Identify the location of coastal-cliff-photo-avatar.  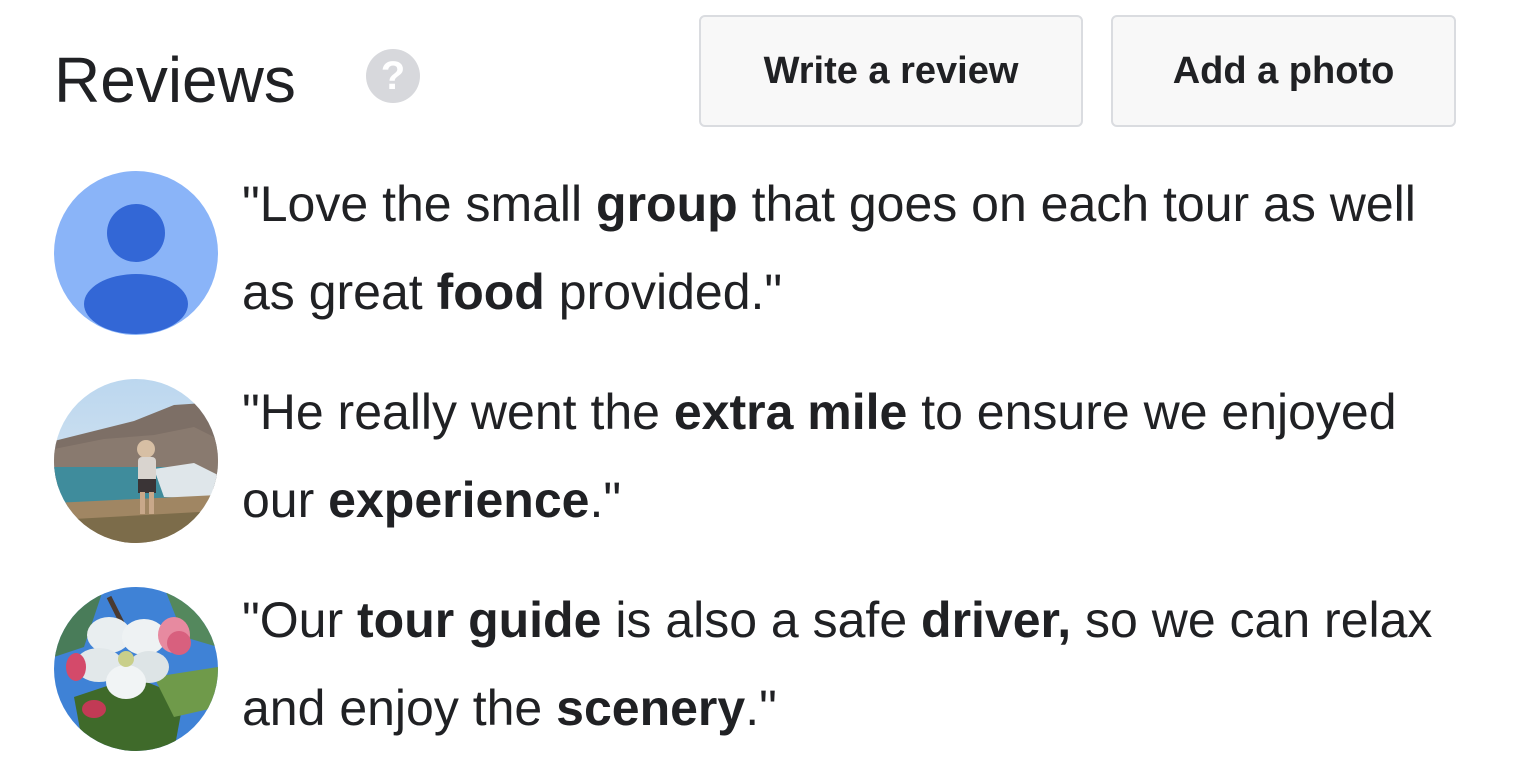
(136, 461).